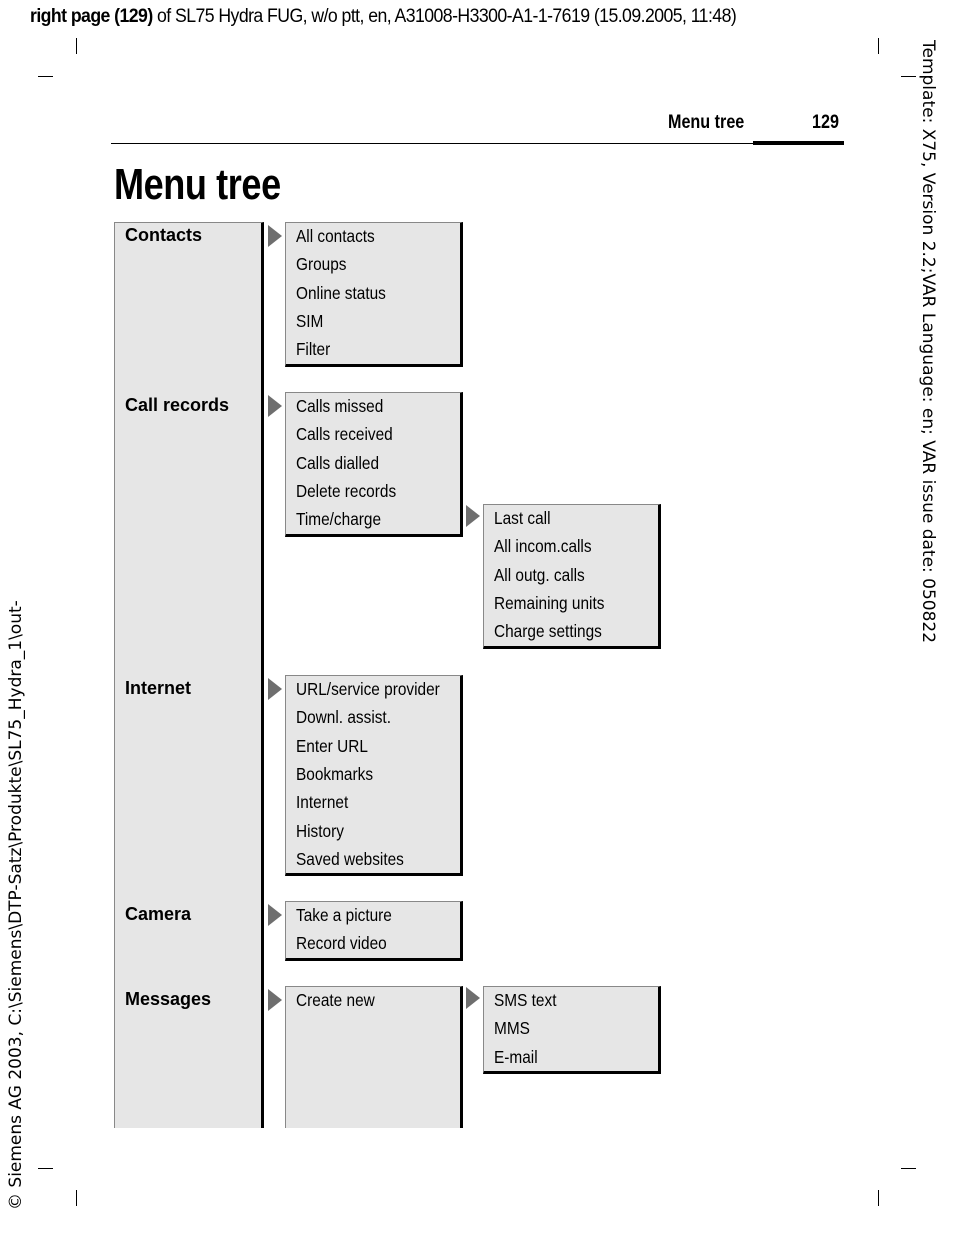 This screenshot has height=1246, width=954. Describe the element at coordinates (549, 603) in the screenshot. I see `menu-item: Remaining units` at that location.